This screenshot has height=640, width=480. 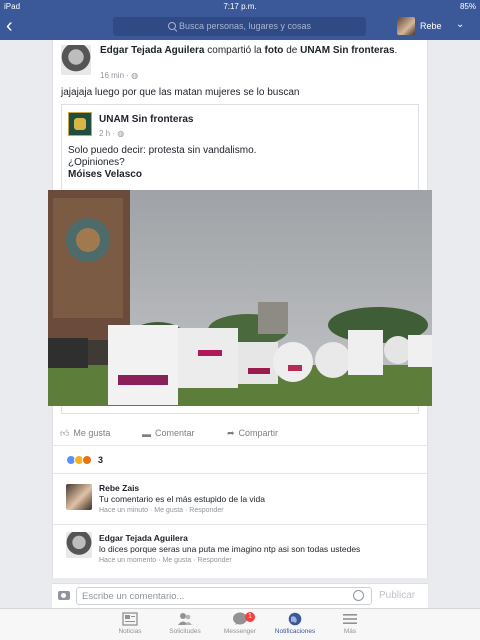 I want to click on publish-button: Publicar, so click(x=397, y=595).